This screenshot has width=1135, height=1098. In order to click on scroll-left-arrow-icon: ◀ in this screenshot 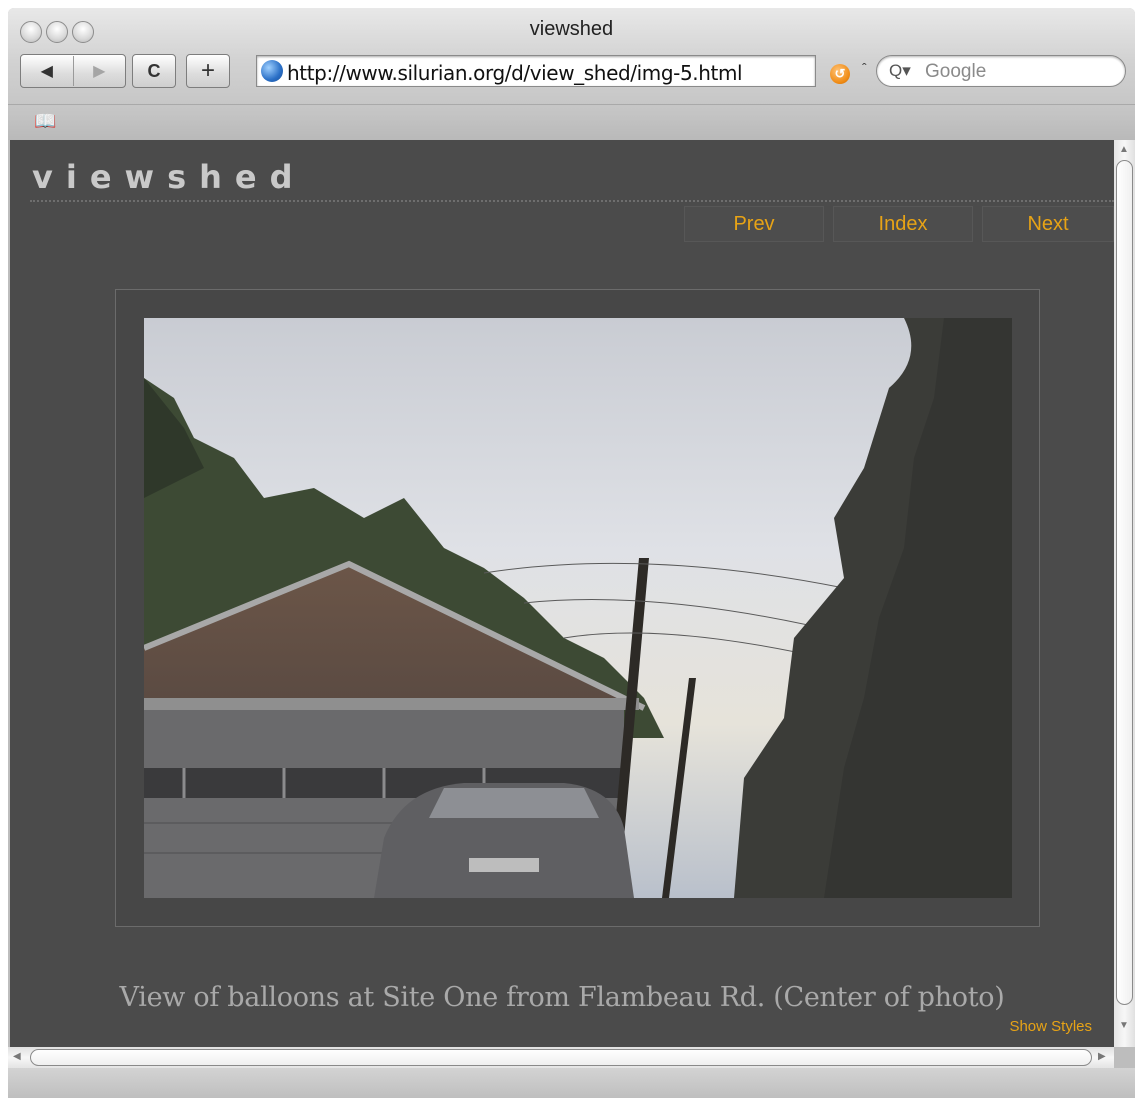, I will do `click(17, 1056)`.